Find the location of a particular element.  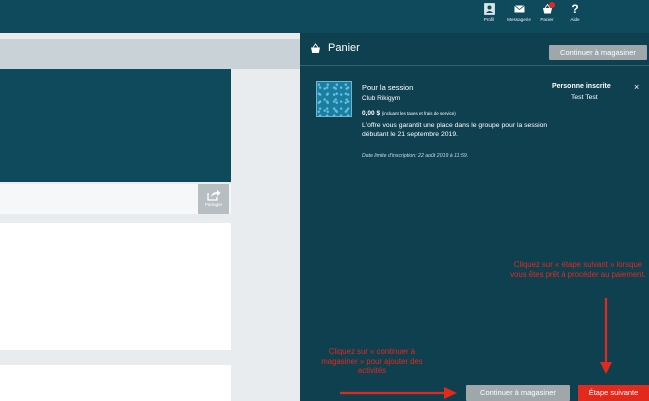

activity-thumbnail is located at coordinates (334, 99).